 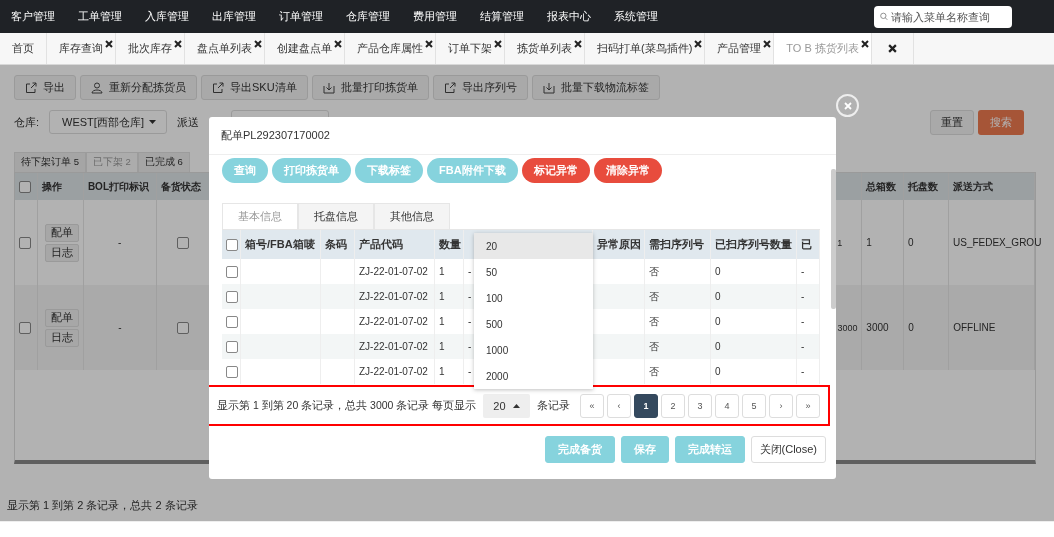 What do you see at coordinates (188, 122) in the screenshot?
I see `shipping-label: 派送` at bounding box center [188, 122].